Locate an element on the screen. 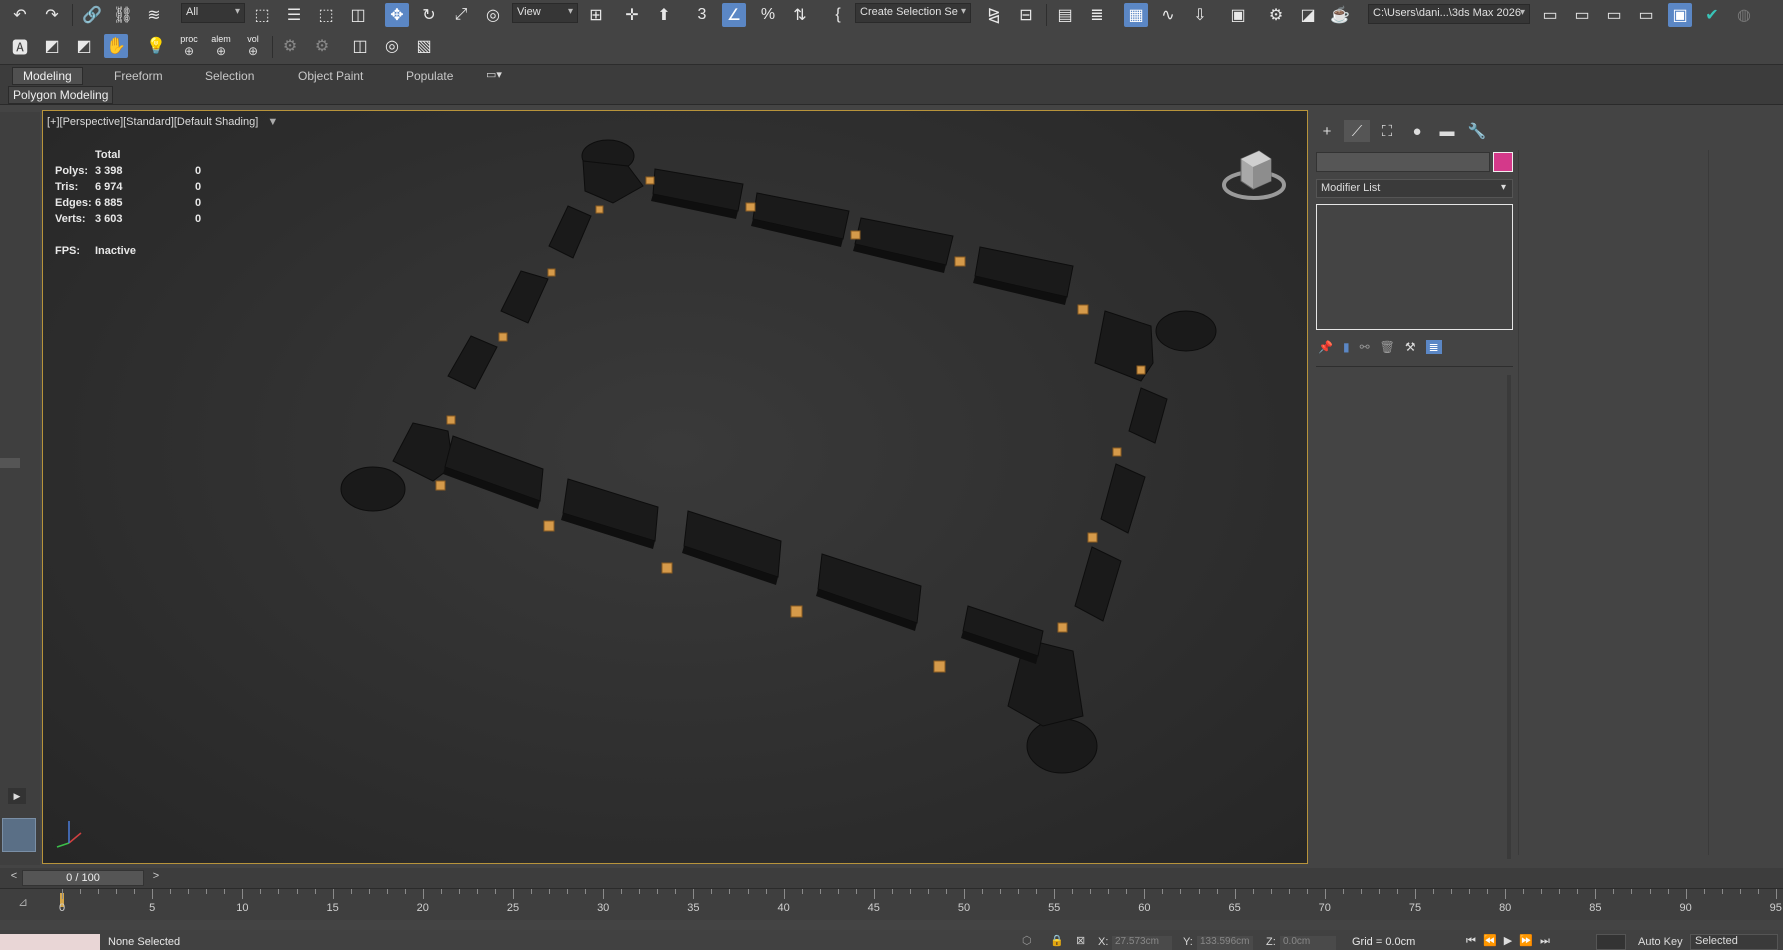  scale-icon: ⤢ is located at coordinates (461, 15).